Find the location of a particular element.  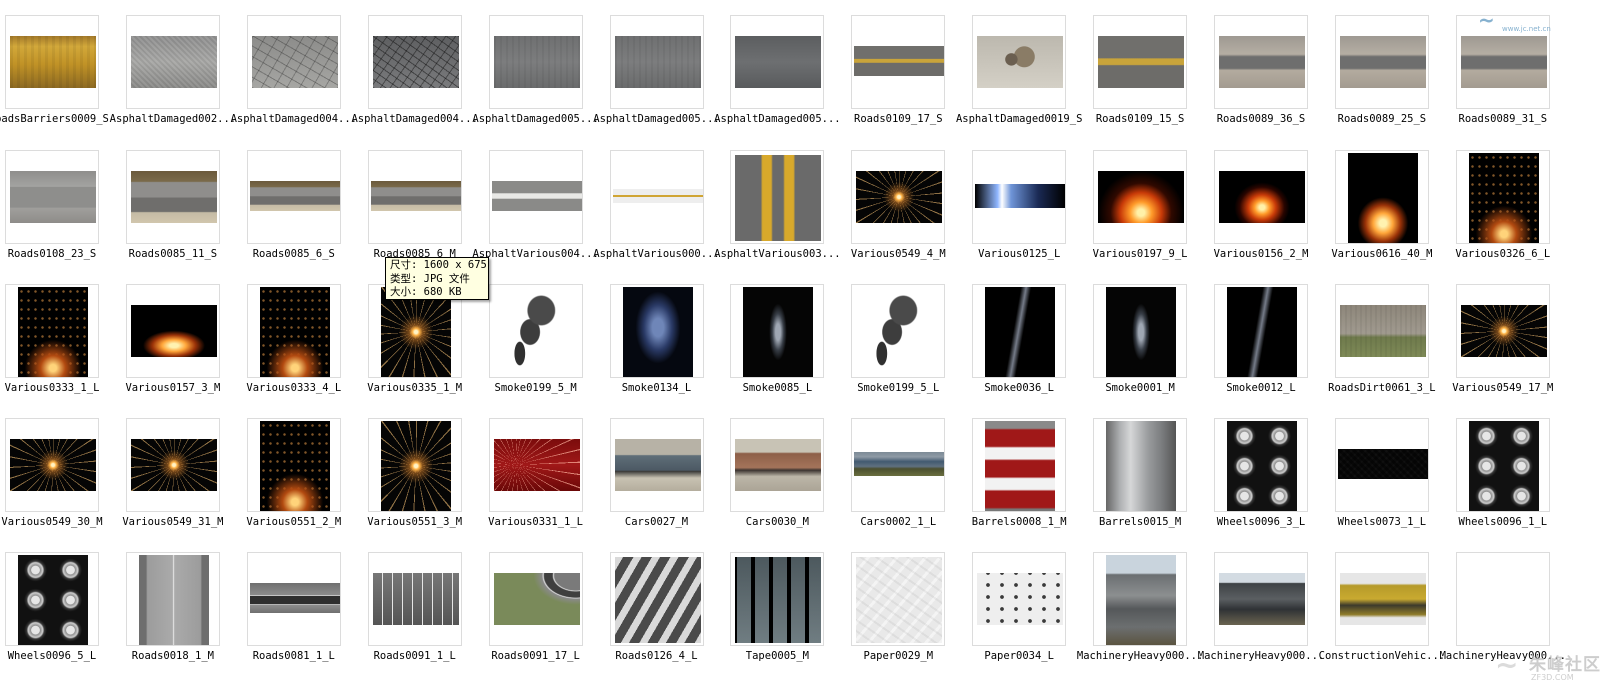

file-item: Roads0085_6_M is located at coordinates (402, 200).